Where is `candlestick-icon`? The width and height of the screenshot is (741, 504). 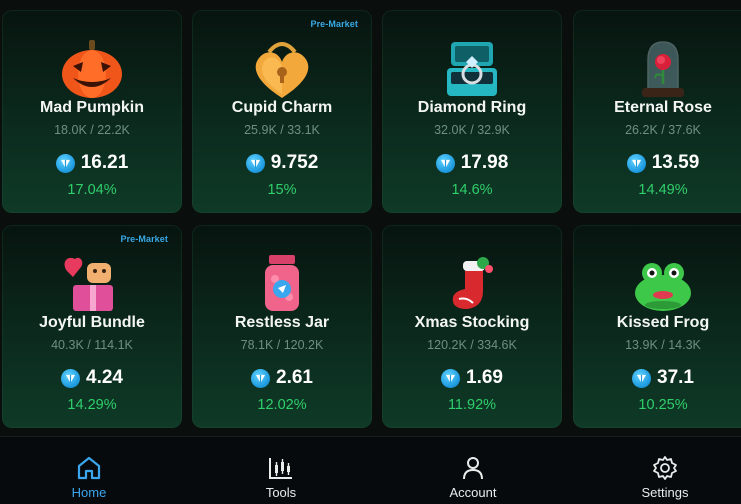
candlestick-icon is located at coordinates (280, 468).